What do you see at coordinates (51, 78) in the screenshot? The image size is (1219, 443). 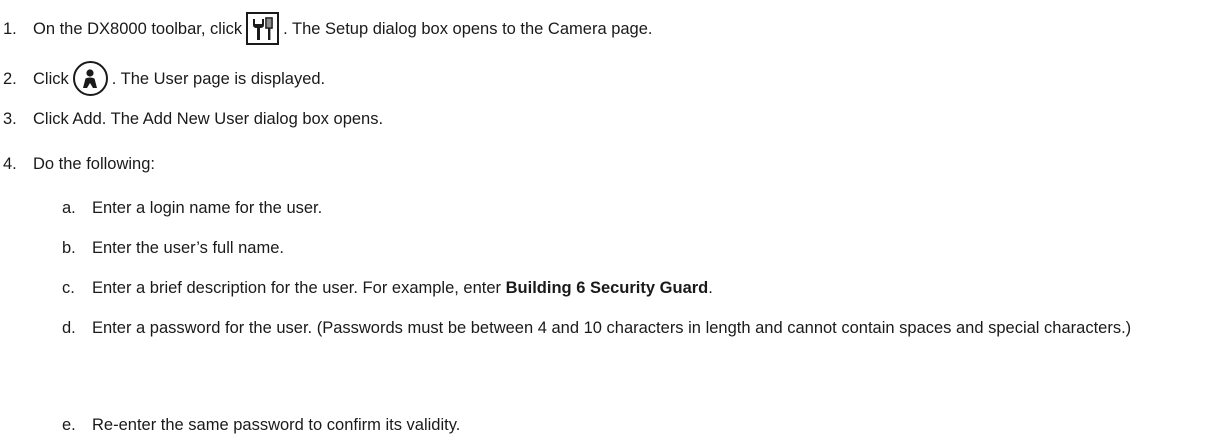 I see `step-text: Click` at bounding box center [51, 78].